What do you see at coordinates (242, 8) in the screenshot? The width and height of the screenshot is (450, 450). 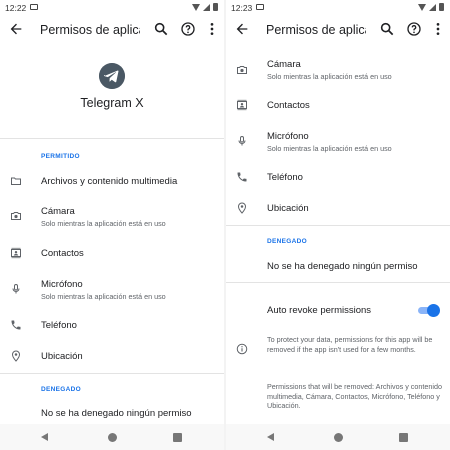 I see `status-time: 12:23` at bounding box center [242, 8].